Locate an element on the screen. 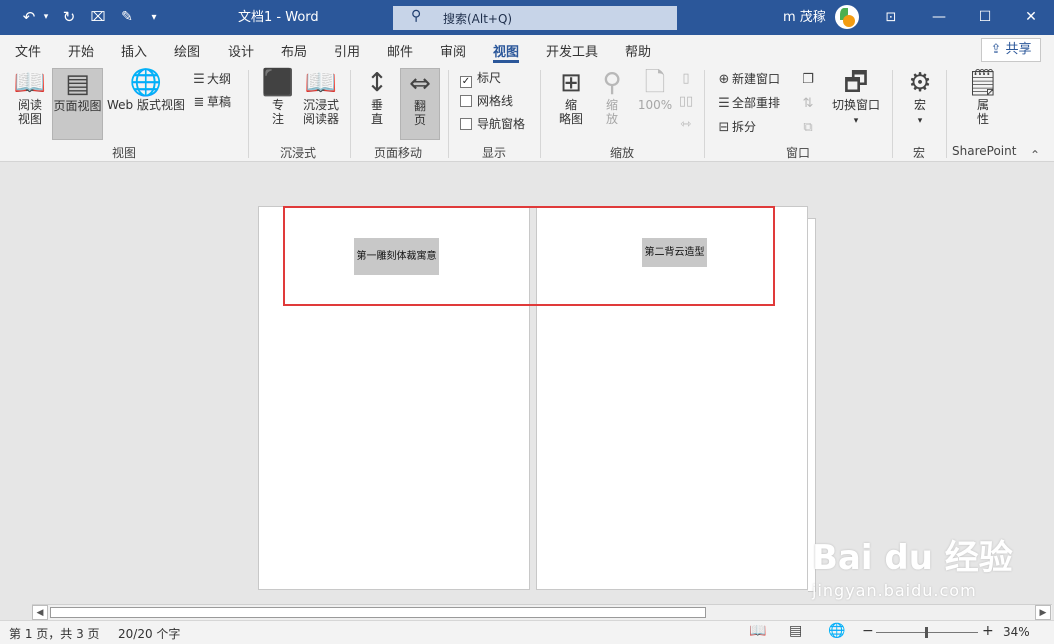 The height and width of the screenshot is (644, 1054). navigation-pane-checkbox: 导航窗格 is located at coordinates (492, 124).